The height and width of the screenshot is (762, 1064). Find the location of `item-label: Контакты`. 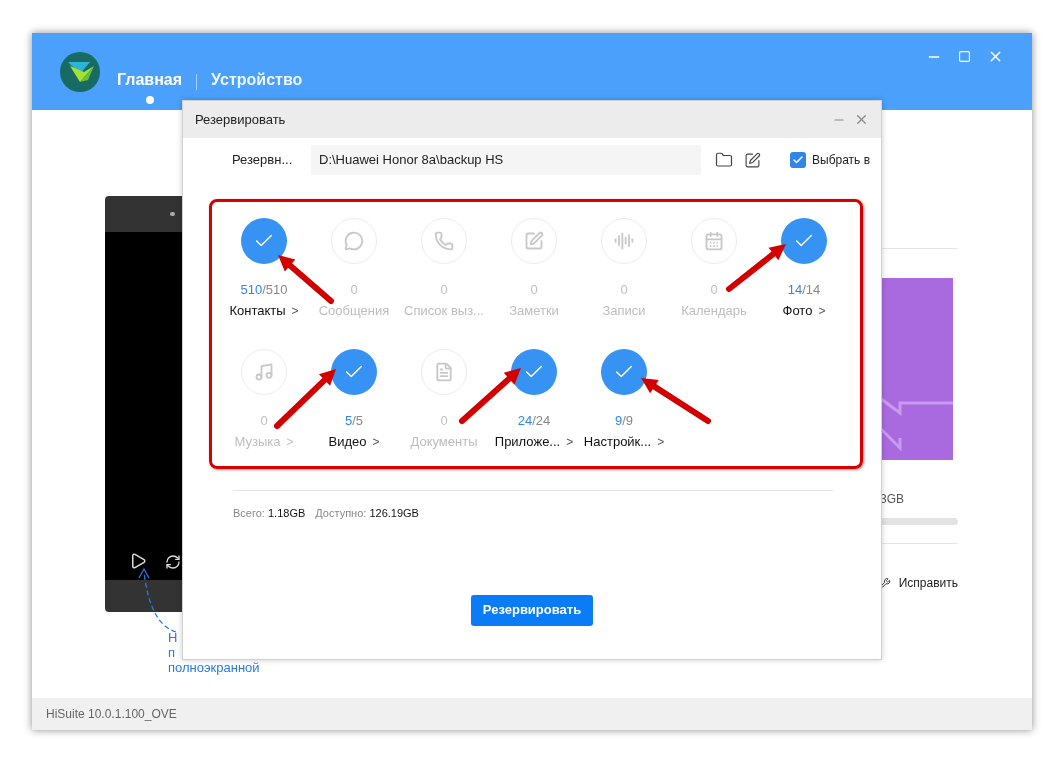

item-label: Контакты is located at coordinates (257, 311).